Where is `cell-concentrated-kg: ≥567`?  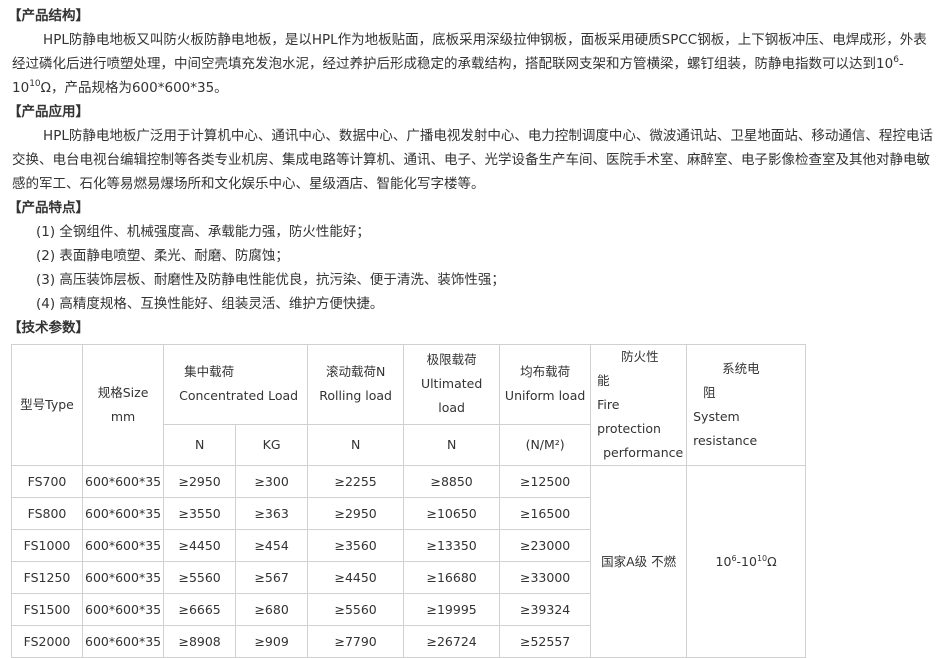 cell-concentrated-kg: ≥567 is located at coordinates (272, 577).